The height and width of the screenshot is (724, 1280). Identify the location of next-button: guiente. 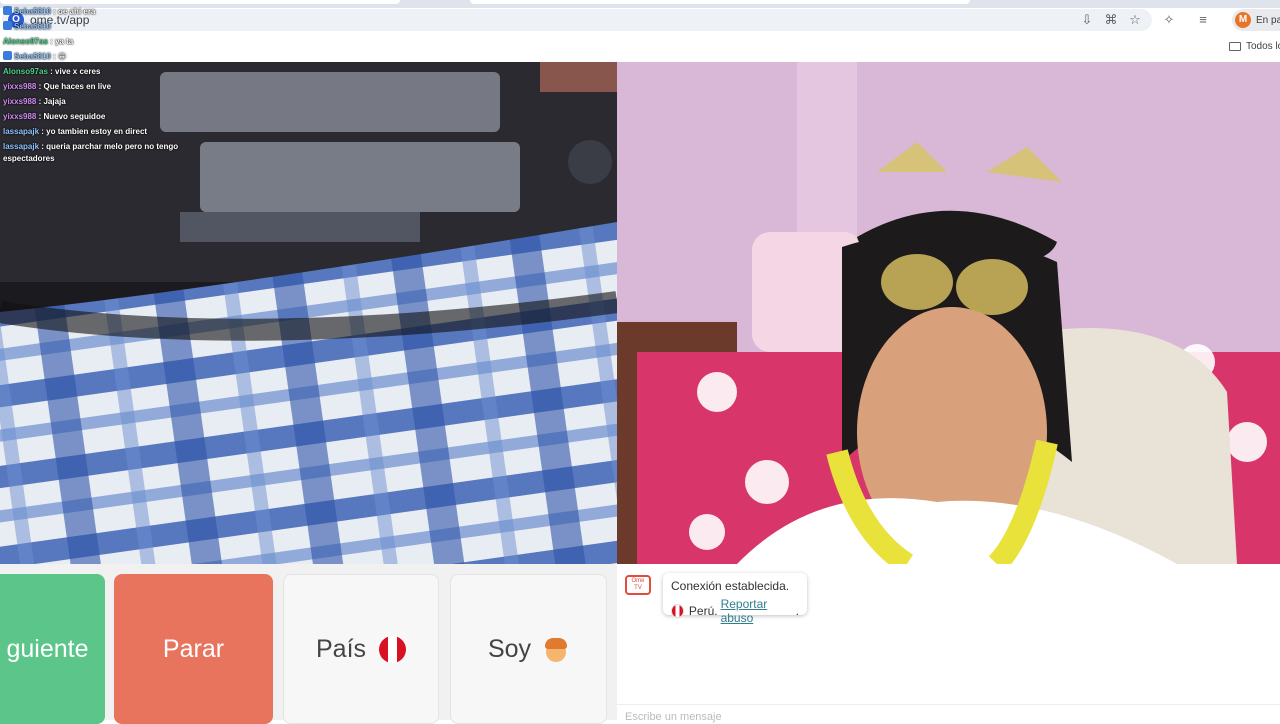
(52, 649).